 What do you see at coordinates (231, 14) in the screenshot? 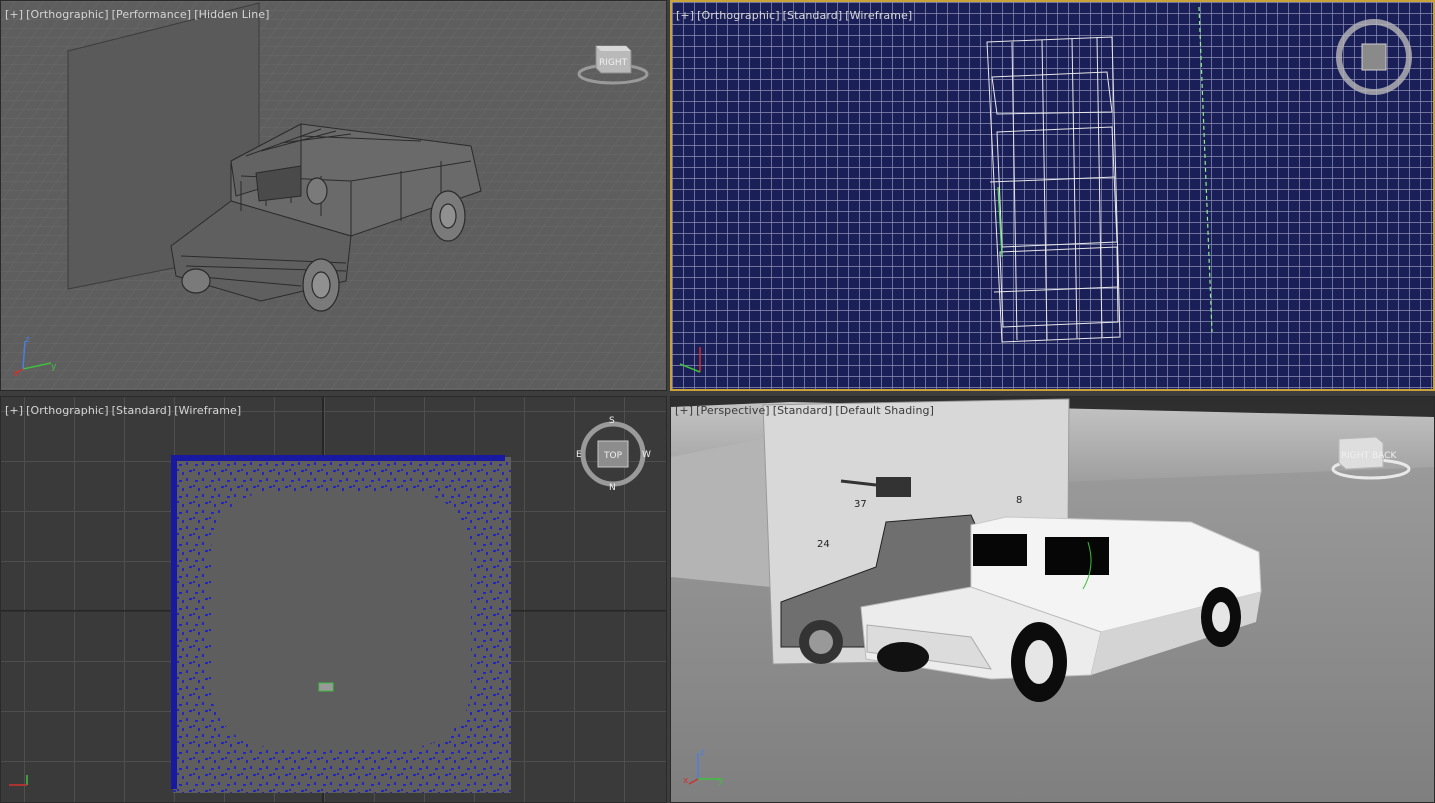
I see `viewport-shading-menu: [Hidden Line]` at bounding box center [231, 14].